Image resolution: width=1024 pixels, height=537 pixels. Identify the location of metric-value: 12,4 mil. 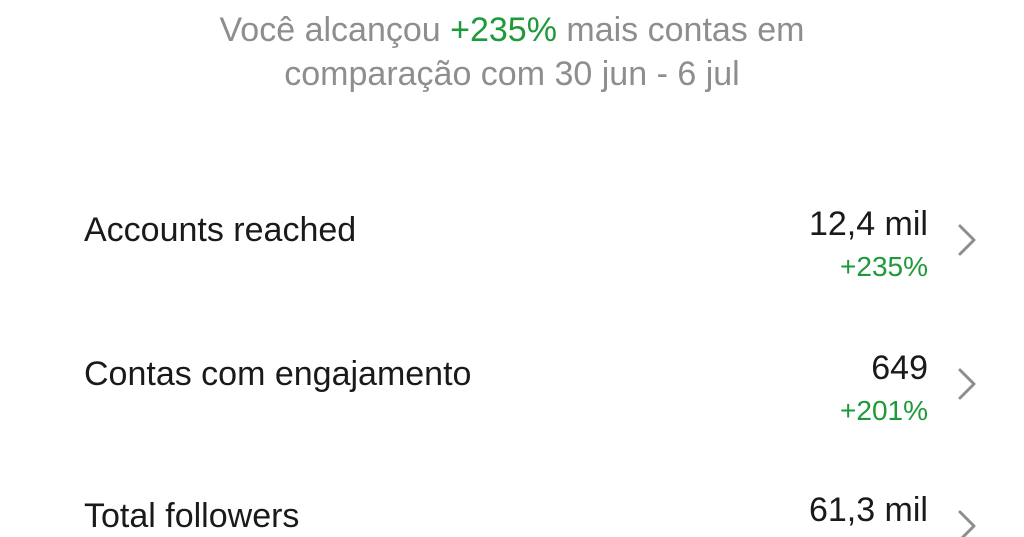
(868, 224).